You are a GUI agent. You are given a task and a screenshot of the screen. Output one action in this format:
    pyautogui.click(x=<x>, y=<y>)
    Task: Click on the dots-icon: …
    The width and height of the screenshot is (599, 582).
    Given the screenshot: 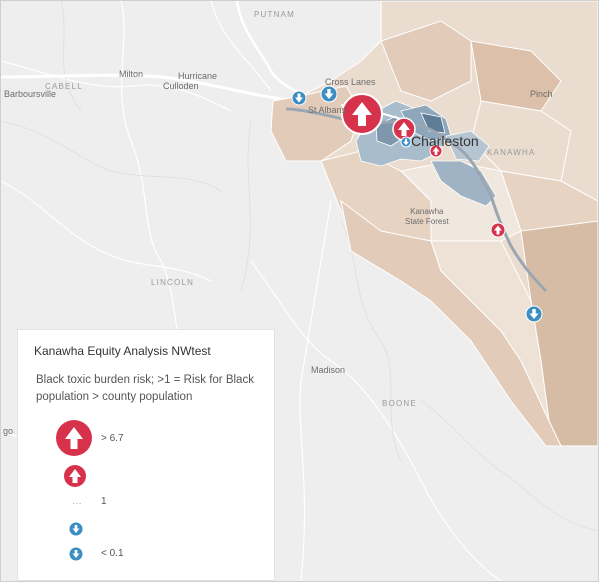 What is the action you would take?
    pyautogui.click(x=77, y=501)
    